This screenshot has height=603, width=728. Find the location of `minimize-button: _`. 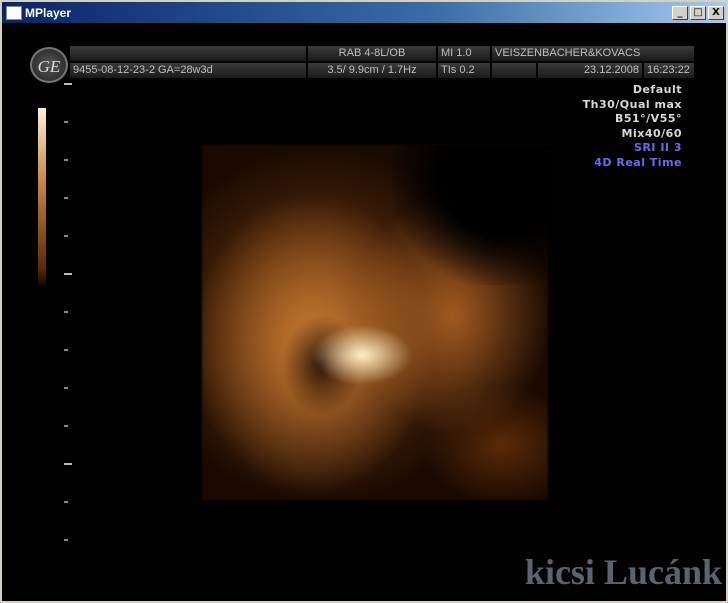

minimize-button: _ is located at coordinates (680, 12).